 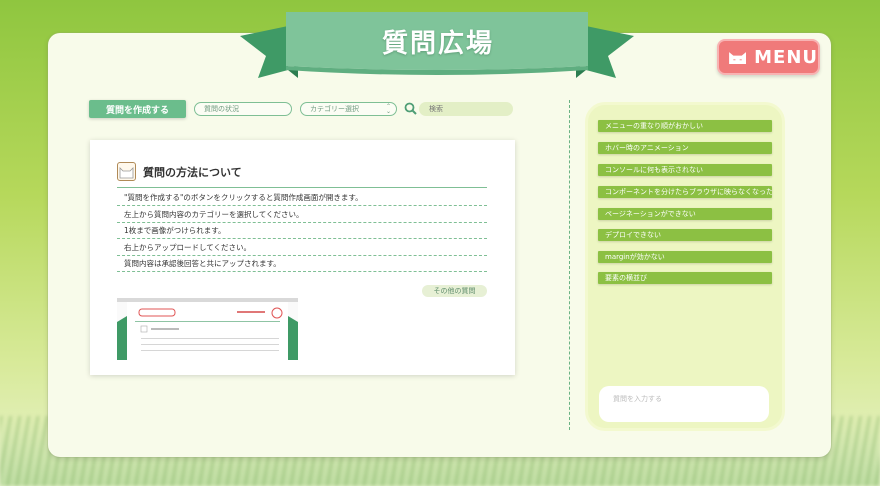 I want to click on column-divider, so click(x=569, y=265).